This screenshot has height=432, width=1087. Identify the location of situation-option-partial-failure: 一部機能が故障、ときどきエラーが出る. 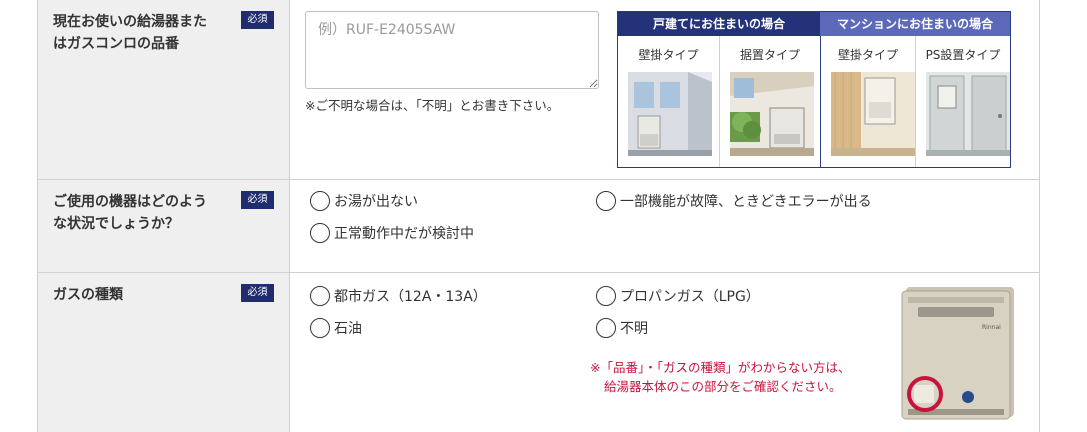
(734, 201).